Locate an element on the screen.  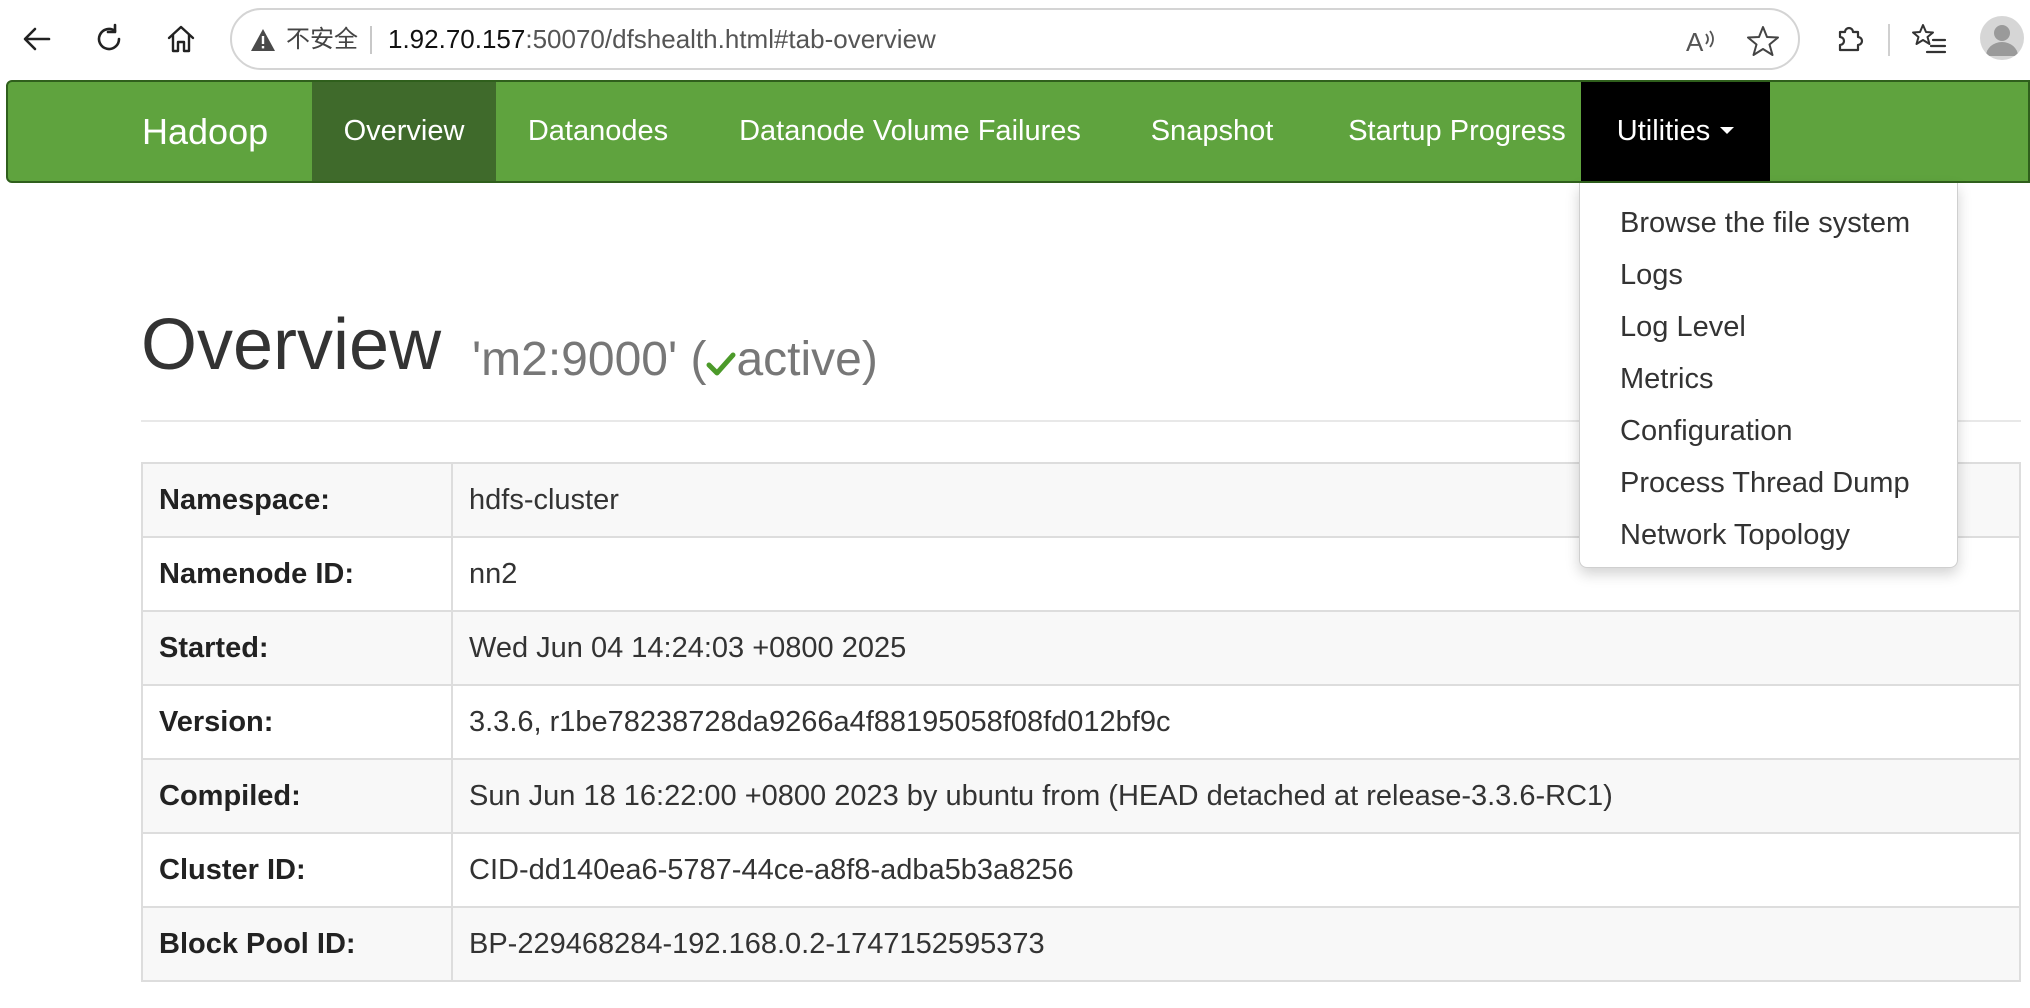
nav-utilities-dropdown: Utilities is located at coordinates (1675, 131).